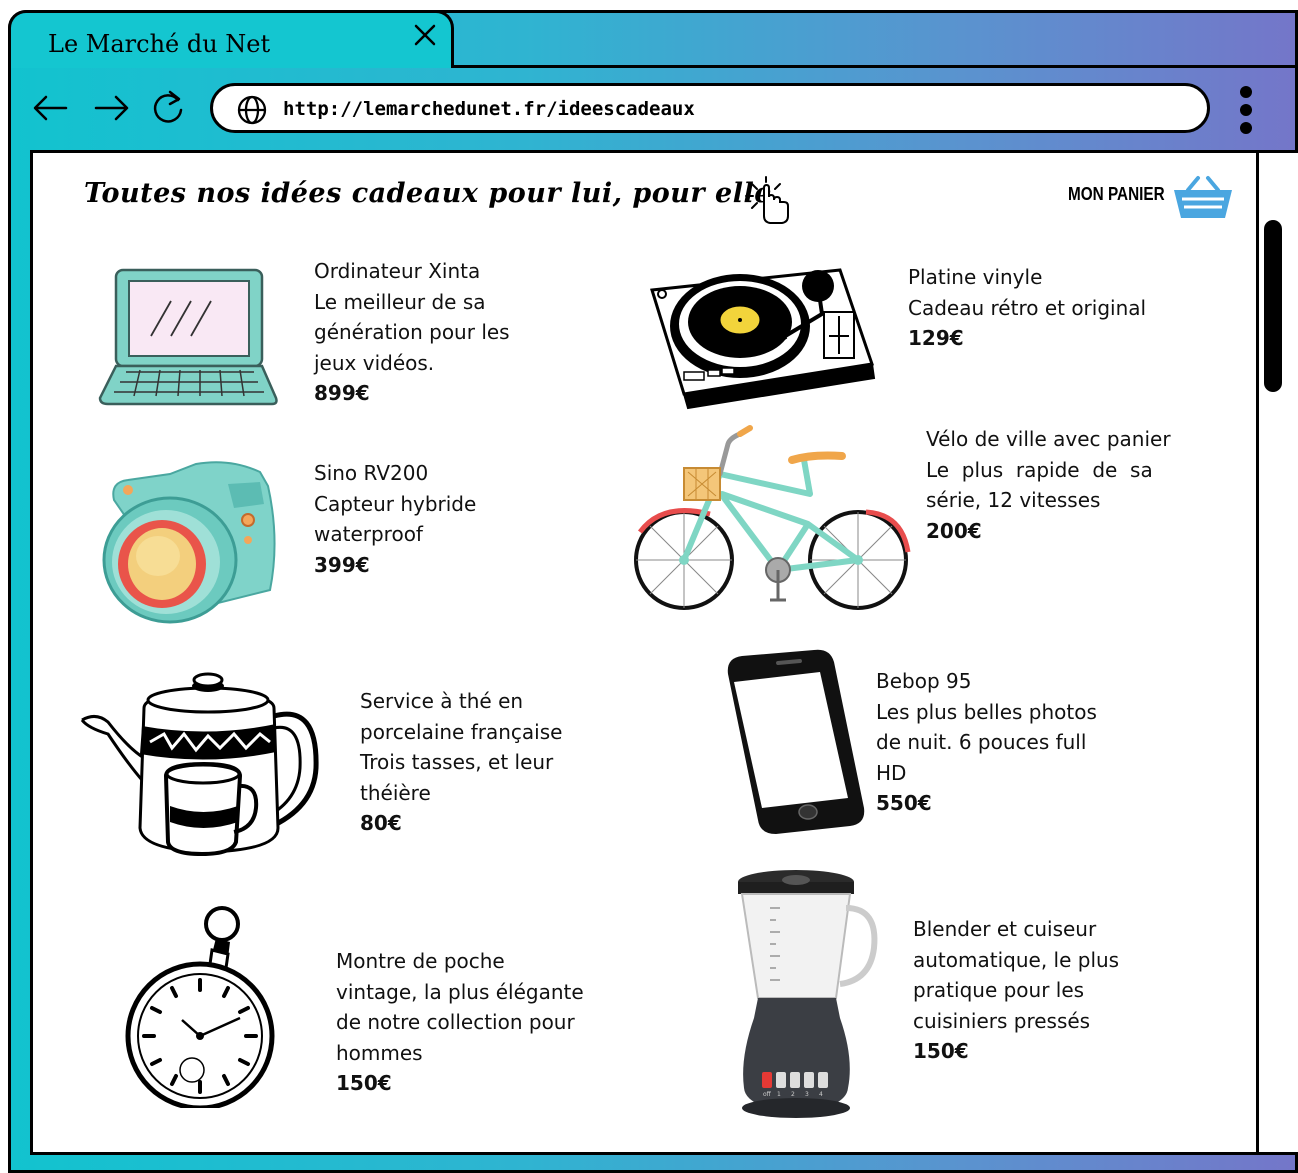 The image size is (1298, 1173). What do you see at coordinates (1048, 439) in the screenshot?
I see `product-name: Vélo de ville avec panier` at bounding box center [1048, 439].